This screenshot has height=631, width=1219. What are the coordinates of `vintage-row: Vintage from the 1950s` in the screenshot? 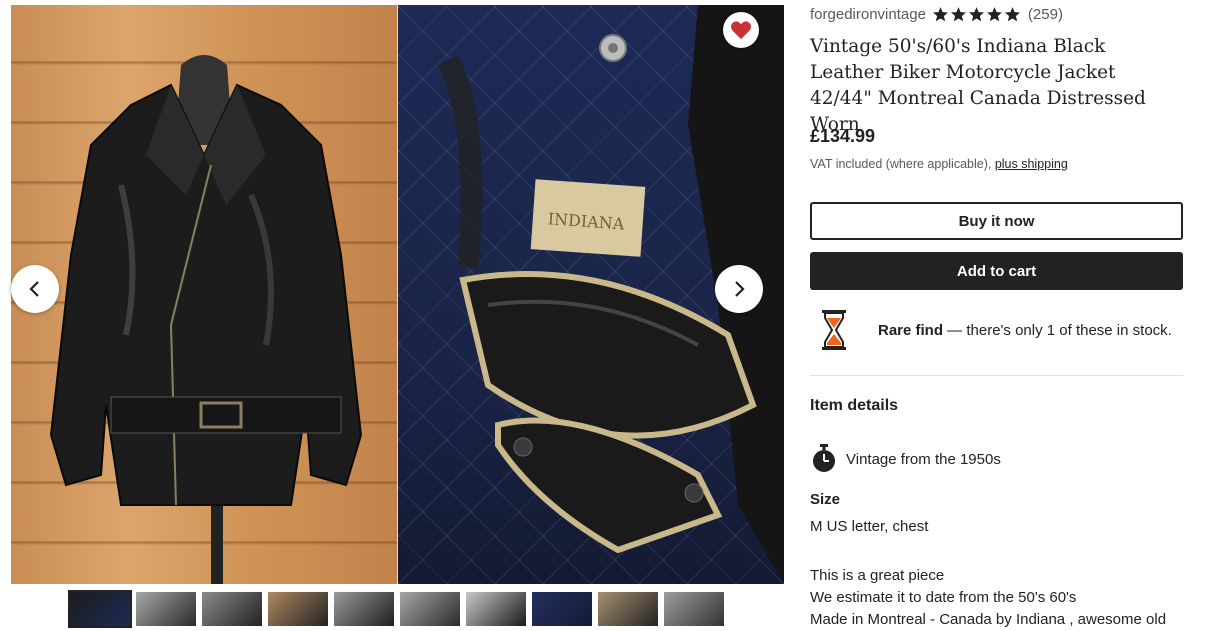 It's located at (905, 459).